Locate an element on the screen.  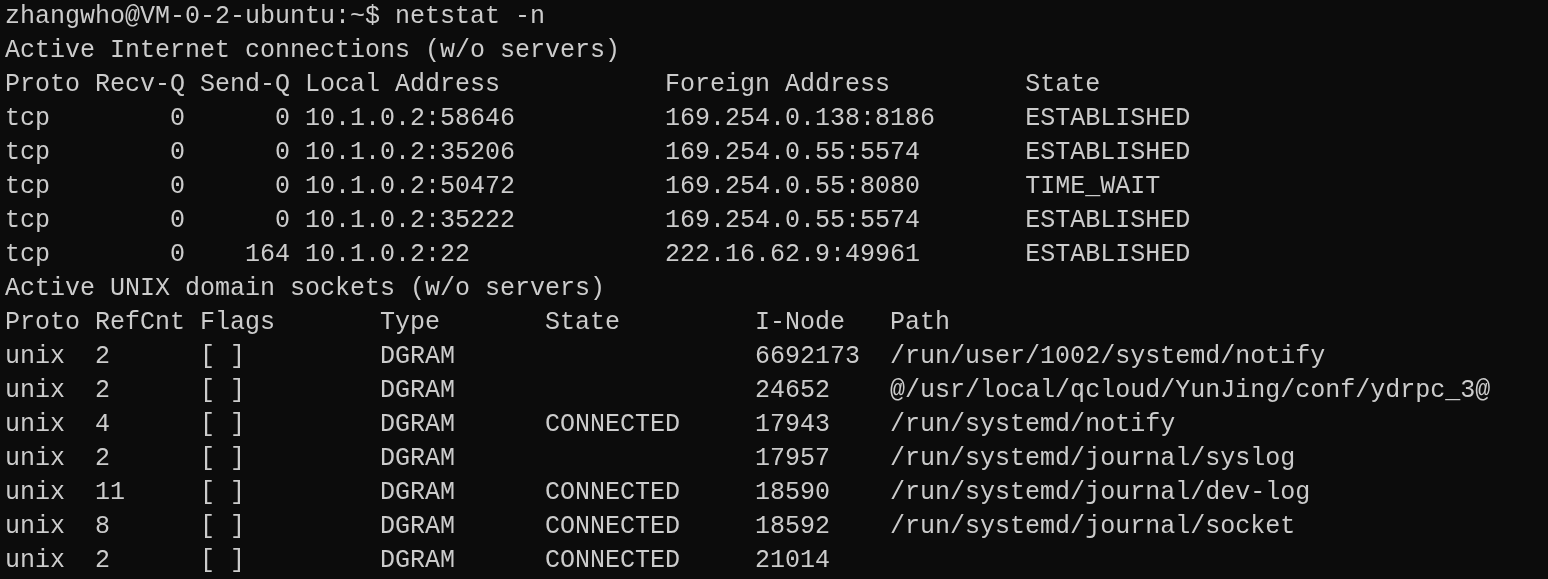
table-cell: 169.254.0.55:8080 is located at coordinates (793, 186).